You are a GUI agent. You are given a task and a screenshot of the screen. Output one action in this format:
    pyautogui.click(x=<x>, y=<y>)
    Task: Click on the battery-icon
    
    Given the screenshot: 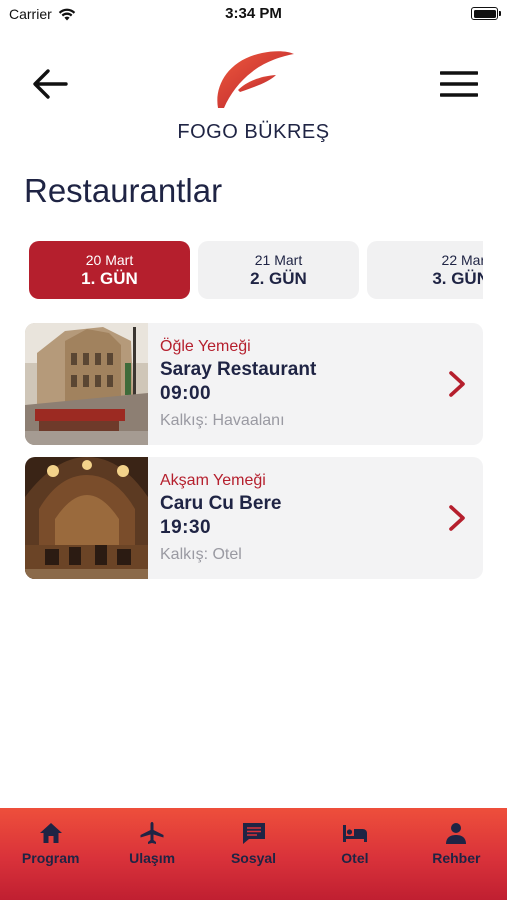 What is the action you would take?
    pyautogui.click(x=486, y=13)
    